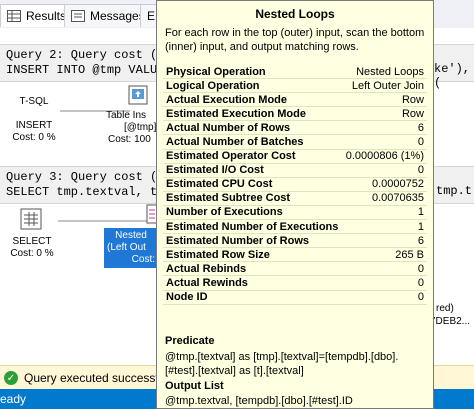  Describe the element at coordinates (34, 137) in the screenshot. I see `insert-cost: Cost: 0 %` at that location.